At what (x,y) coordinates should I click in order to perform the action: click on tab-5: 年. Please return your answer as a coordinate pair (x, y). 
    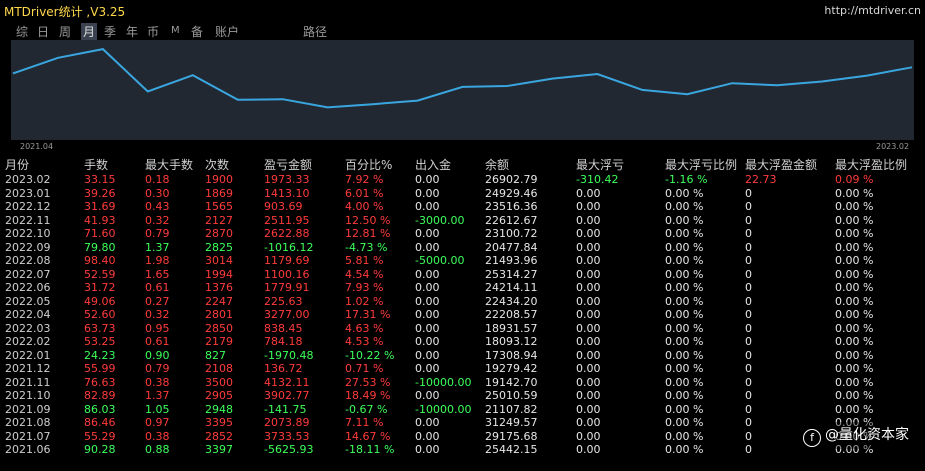
    Looking at the image, I should click on (132, 31).